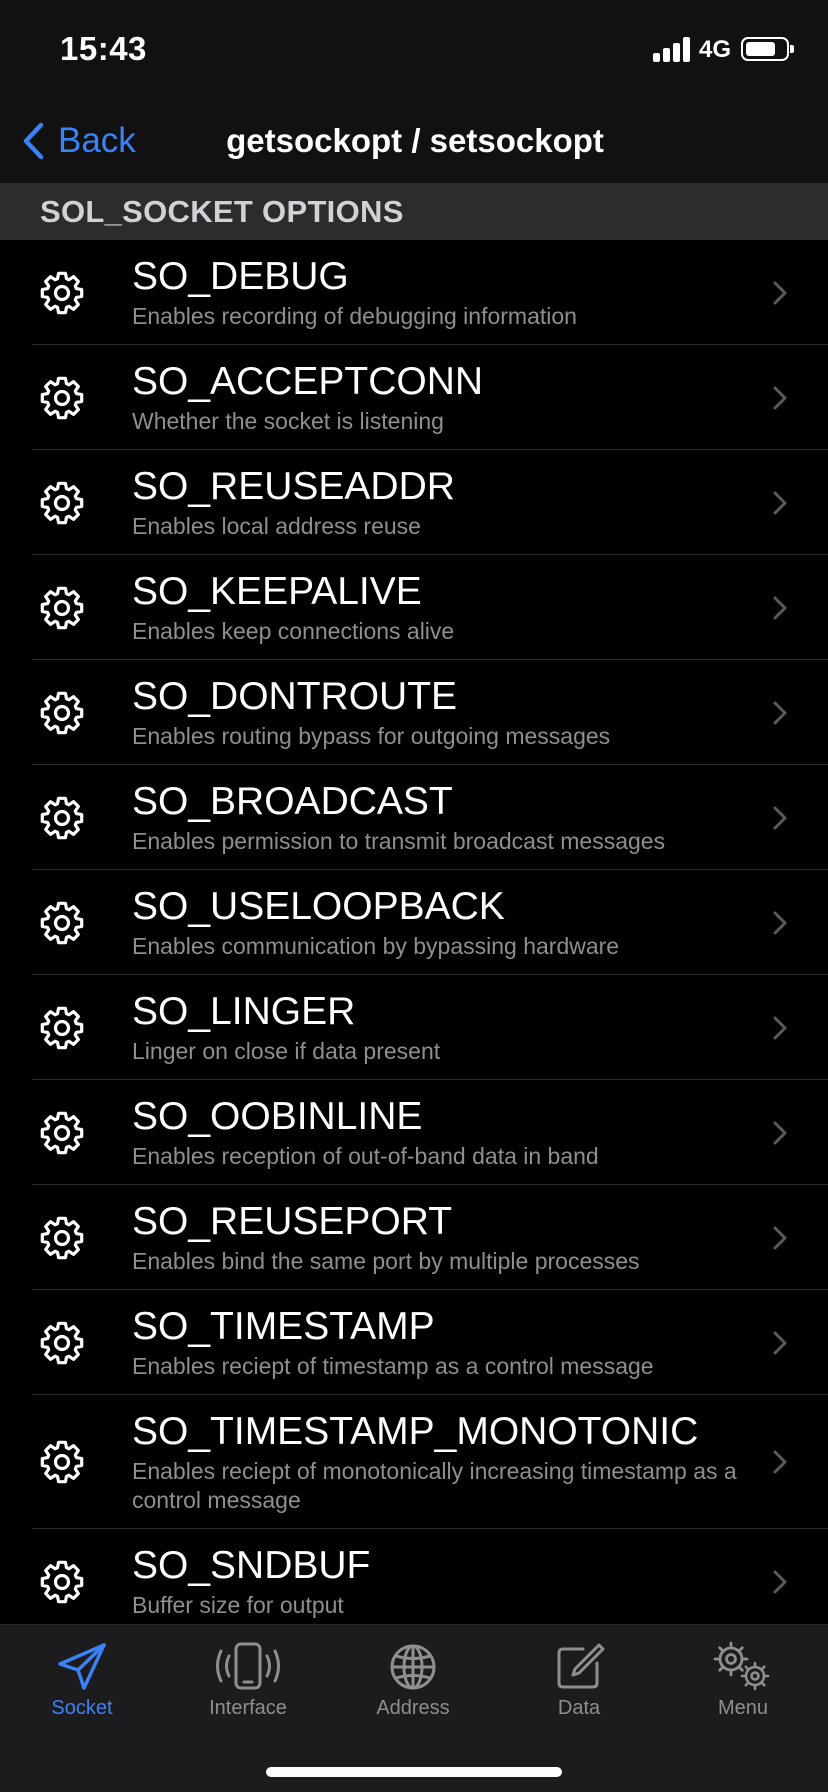 The height and width of the screenshot is (1792, 828). I want to click on tab-label: Interface, so click(248, 1708).